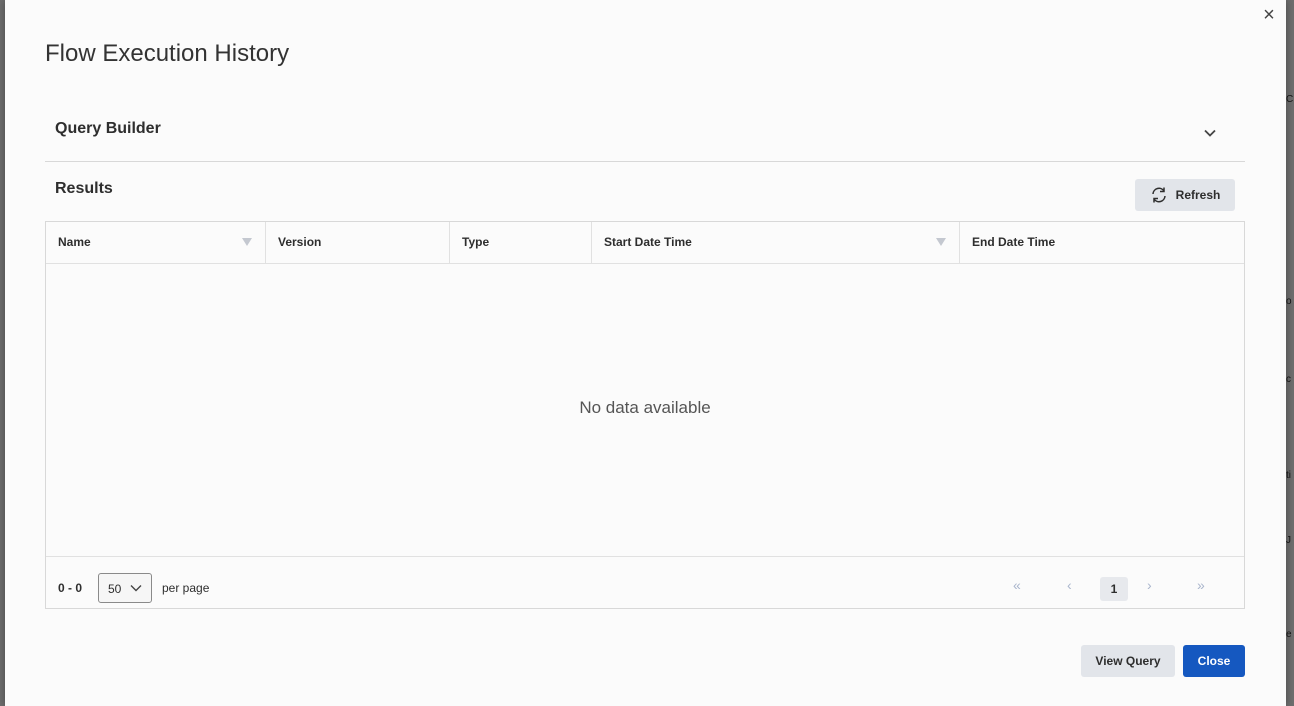 The height and width of the screenshot is (706, 1294). I want to click on close-button: Close, so click(1214, 661).